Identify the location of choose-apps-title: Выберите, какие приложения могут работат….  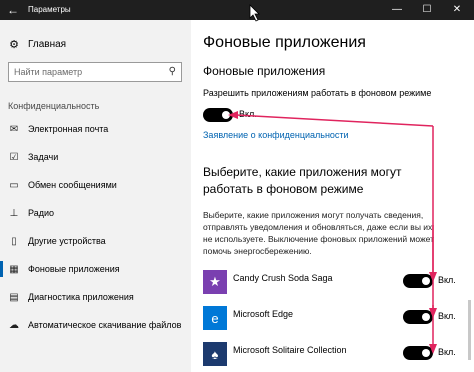
(302, 180).